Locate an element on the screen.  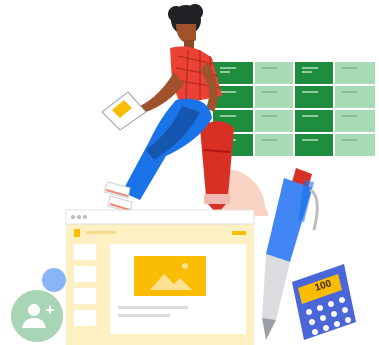
calculator-illustration: 100 is located at coordinates (324, 302).